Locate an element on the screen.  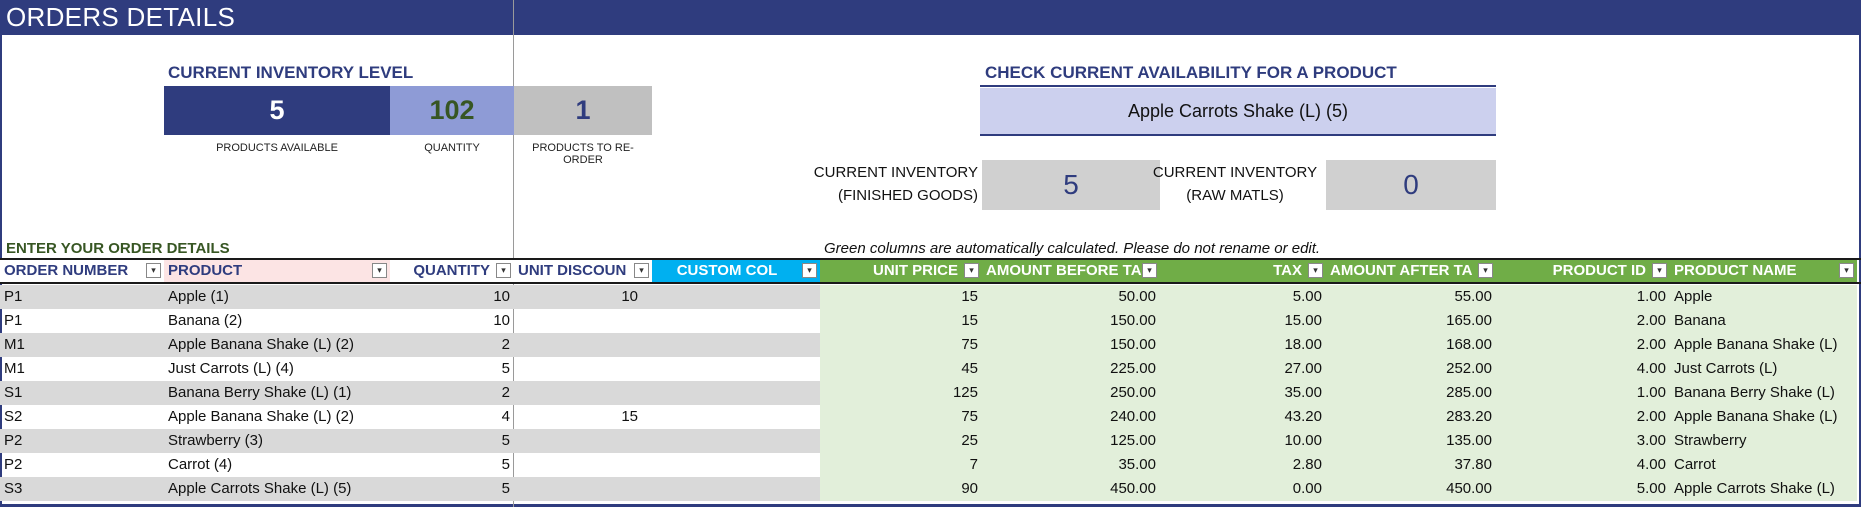
cell-unit-discount: 15 is located at coordinates (578, 417).